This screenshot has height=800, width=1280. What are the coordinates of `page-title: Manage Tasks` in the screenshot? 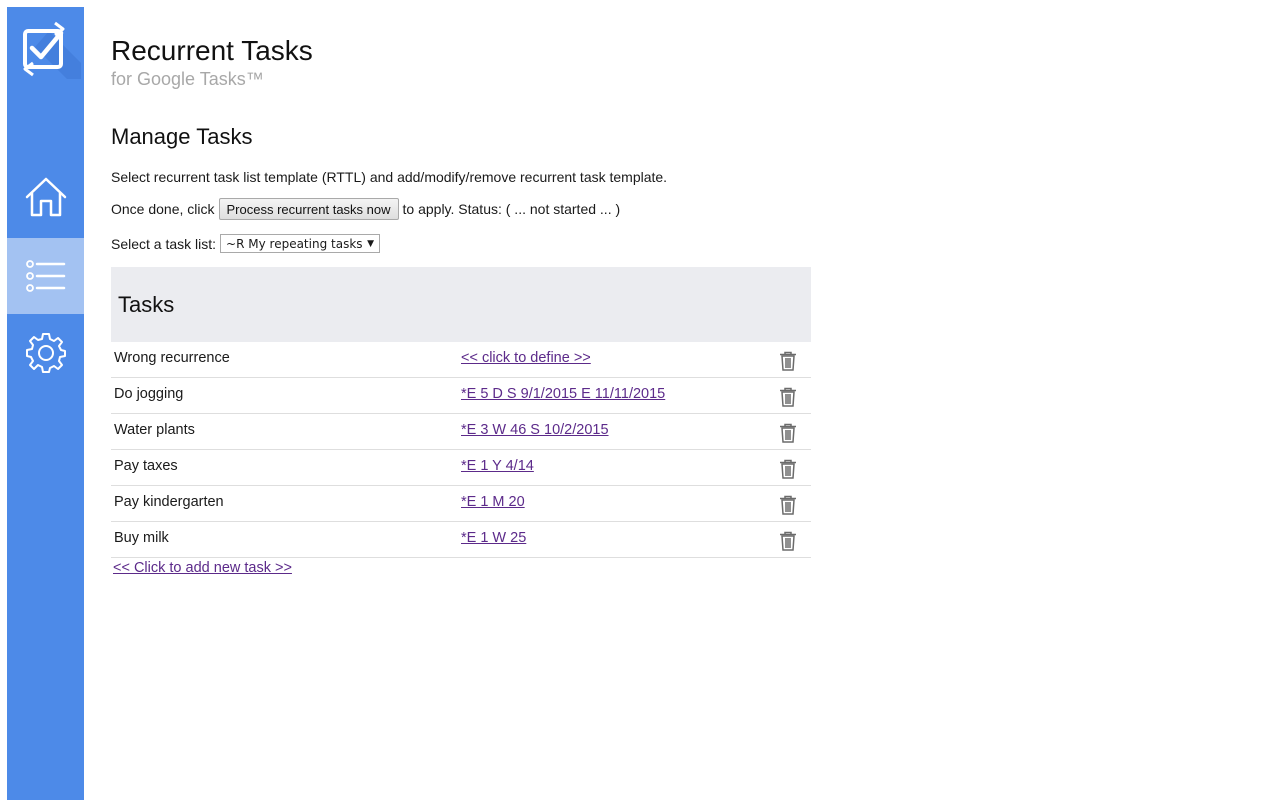 It's located at (182, 136).